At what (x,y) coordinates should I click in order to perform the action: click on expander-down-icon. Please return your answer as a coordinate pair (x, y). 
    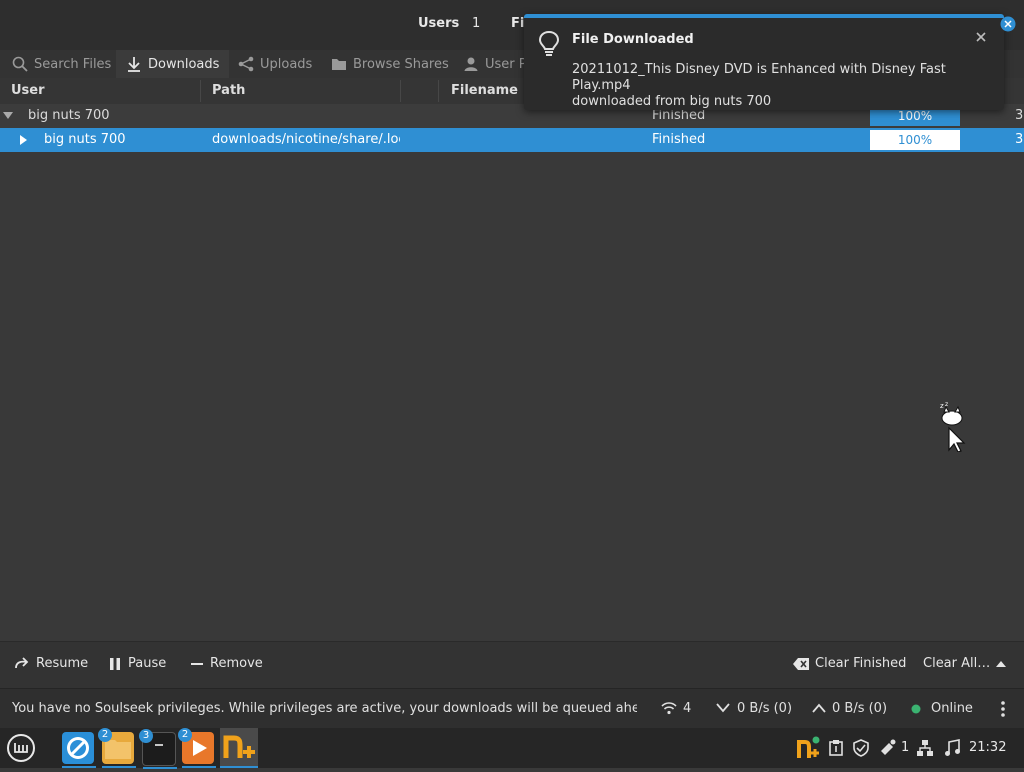
    Looking at the image, I should click on (8, 116).